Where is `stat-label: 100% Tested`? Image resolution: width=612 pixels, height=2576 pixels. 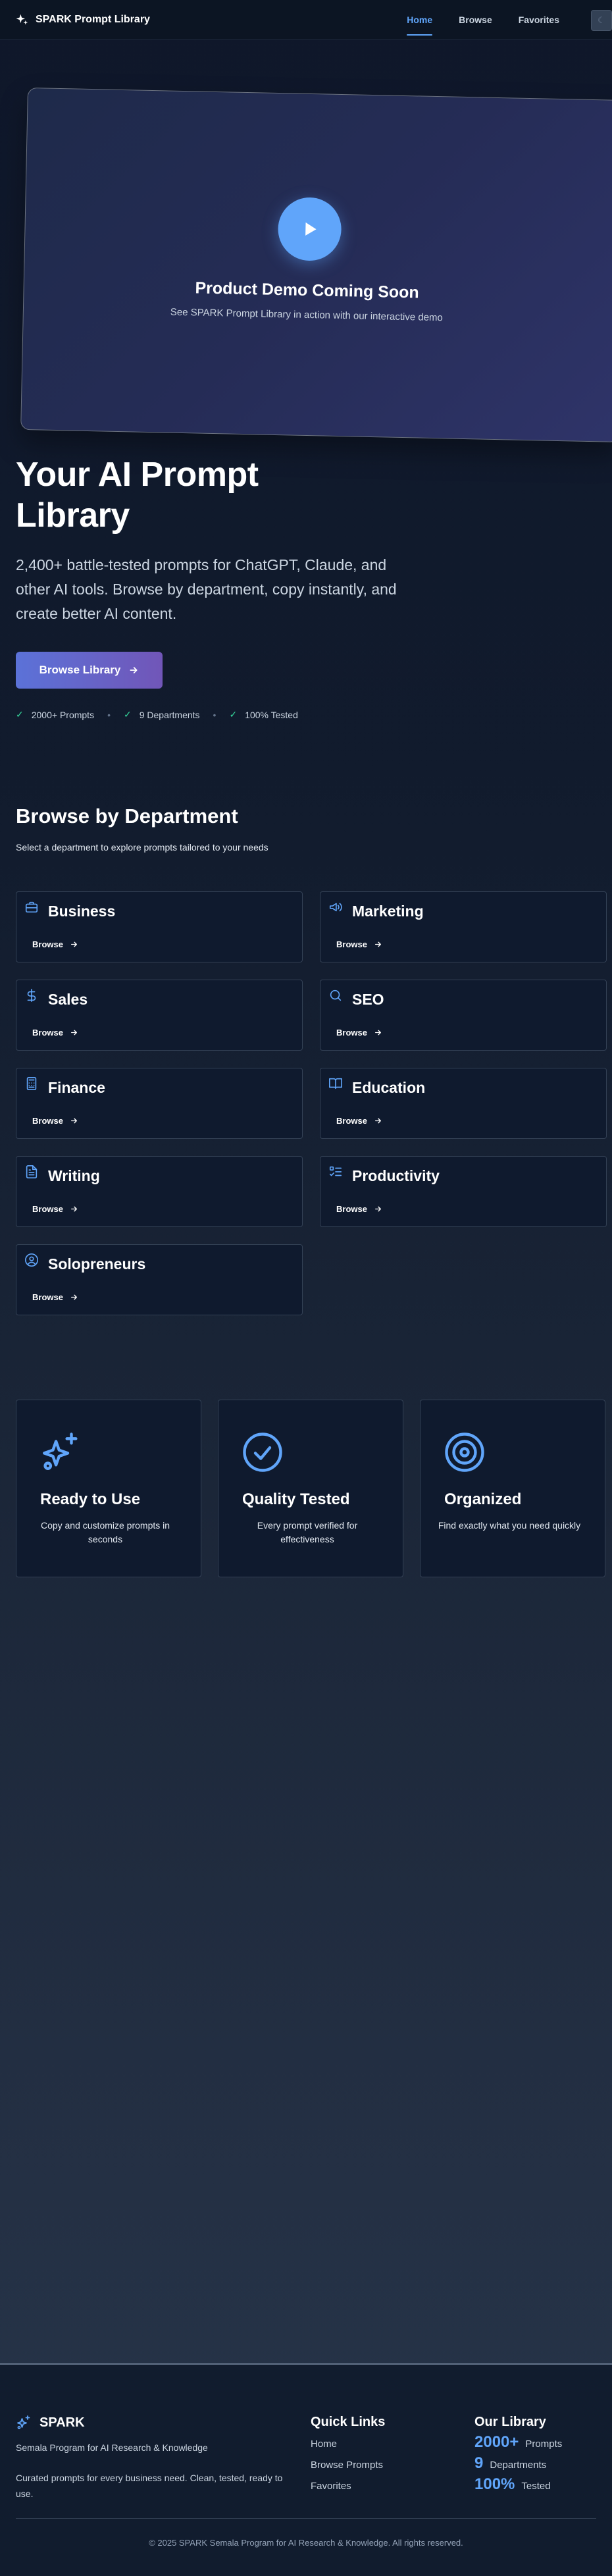 stat-label: 100% Tested is located at coordinates (271, 714).